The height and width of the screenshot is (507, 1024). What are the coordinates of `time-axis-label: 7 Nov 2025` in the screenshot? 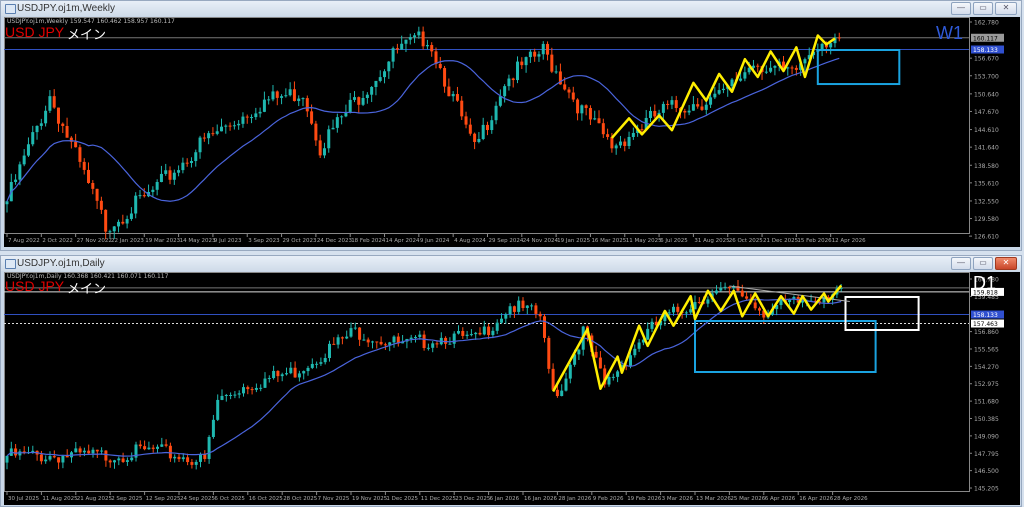 It's located at (334, 499).